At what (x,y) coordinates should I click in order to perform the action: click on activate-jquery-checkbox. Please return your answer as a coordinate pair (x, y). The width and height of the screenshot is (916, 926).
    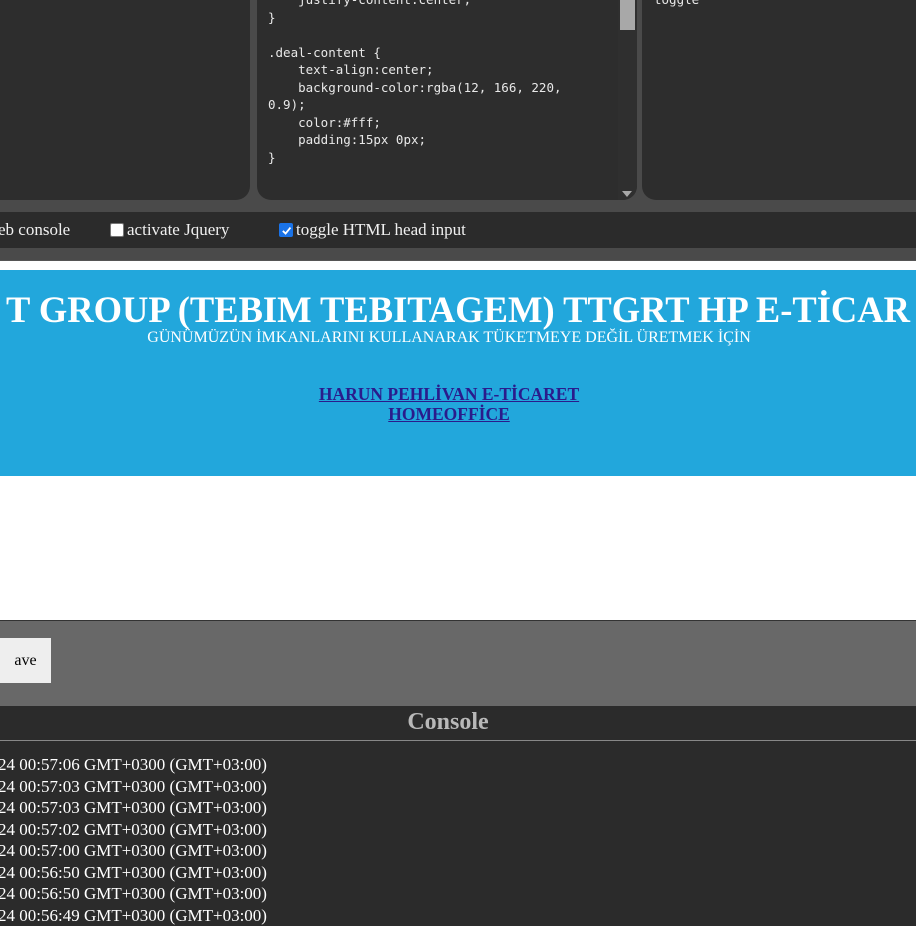
    Looking at the image, I should click on (117, 230).